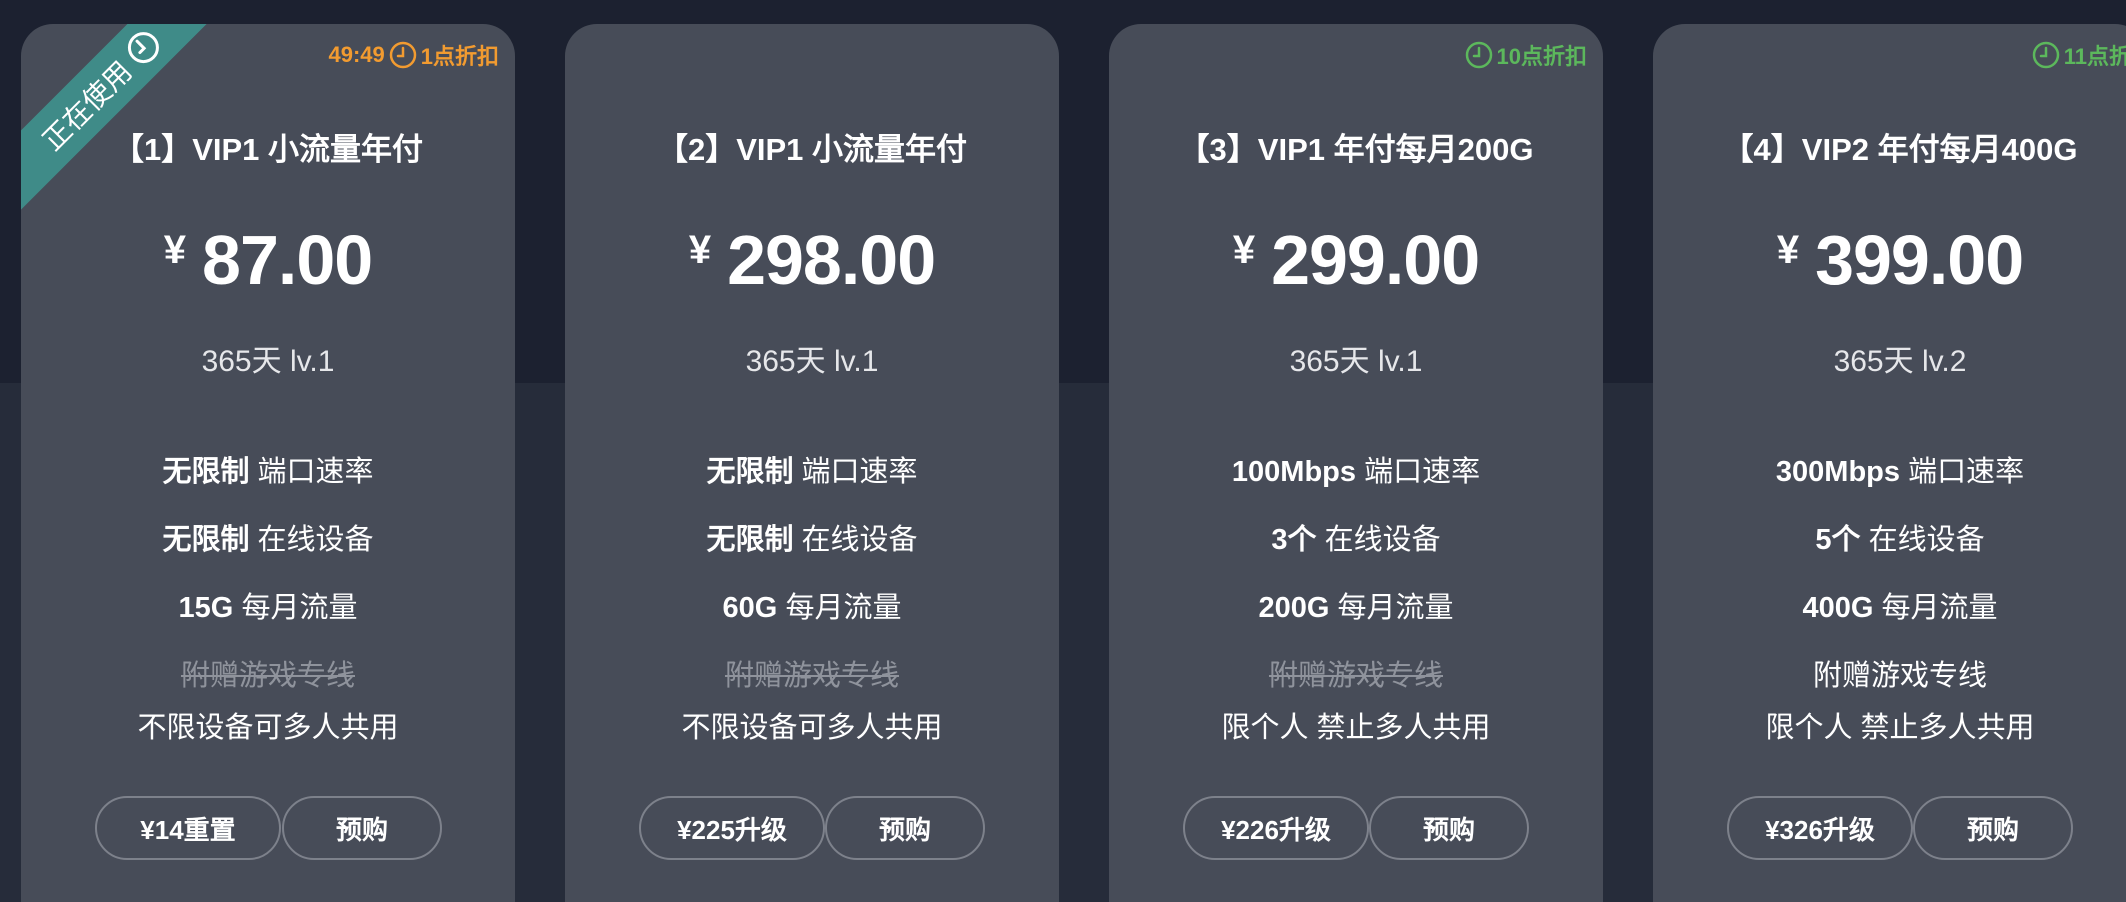  What do you see at coordinates (732, 828) in the screenshot?
I see `upgrade-button: ¥225升级` at bounding box center [732, 828].